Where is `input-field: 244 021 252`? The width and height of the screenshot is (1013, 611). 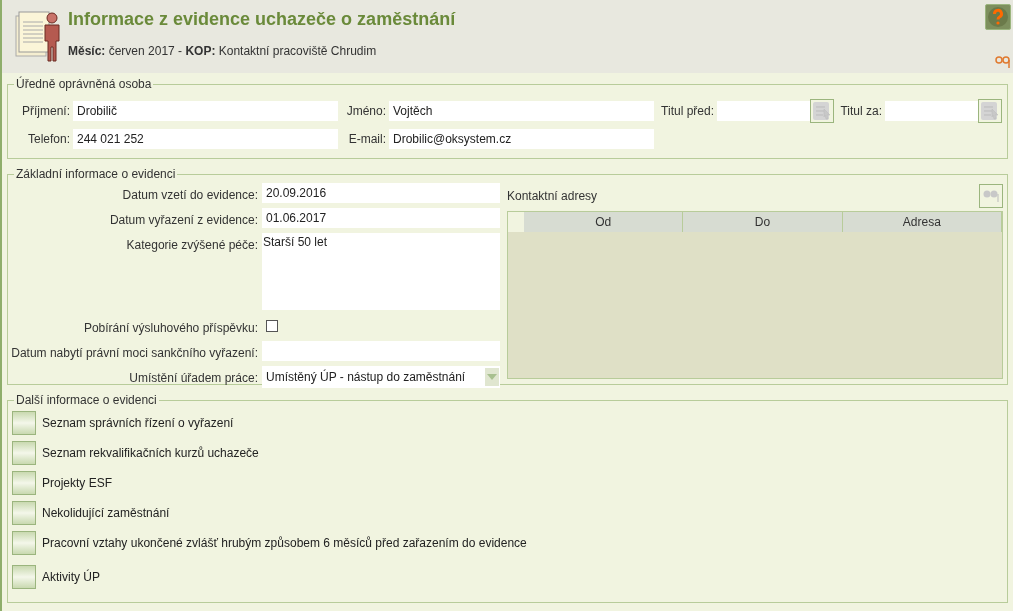
input-field: 244 021 252 is located at coordinates (205, 139).